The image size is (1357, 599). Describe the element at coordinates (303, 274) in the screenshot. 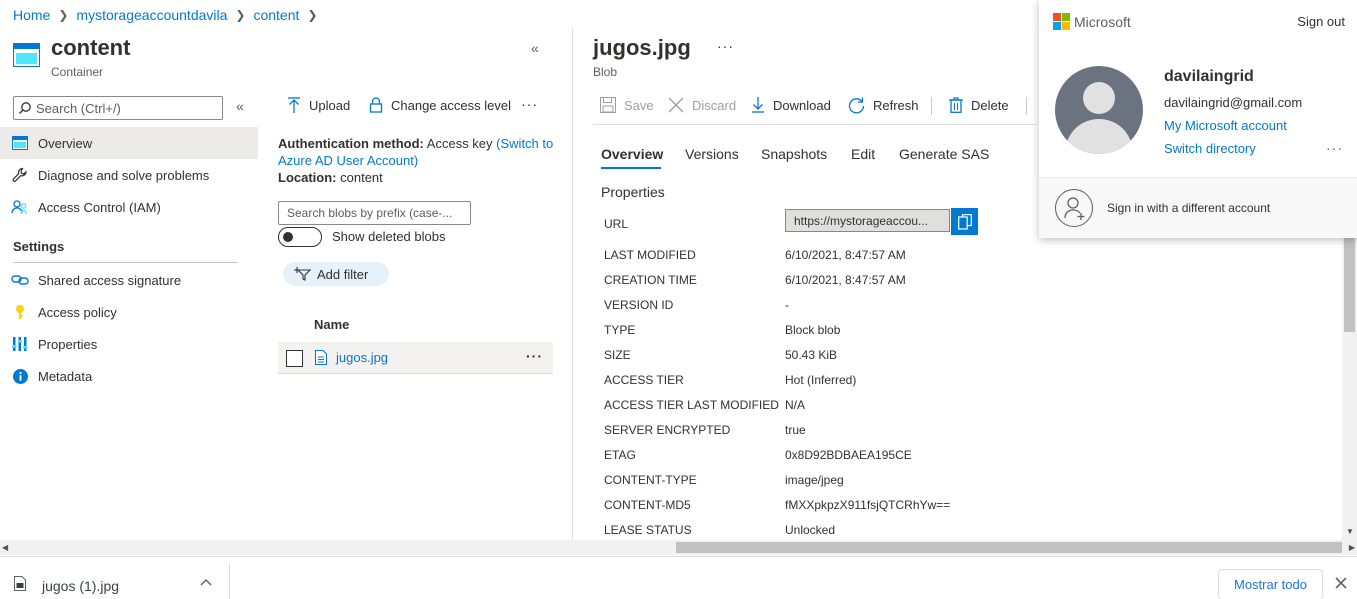

I see `add-filter-icon` at that location.